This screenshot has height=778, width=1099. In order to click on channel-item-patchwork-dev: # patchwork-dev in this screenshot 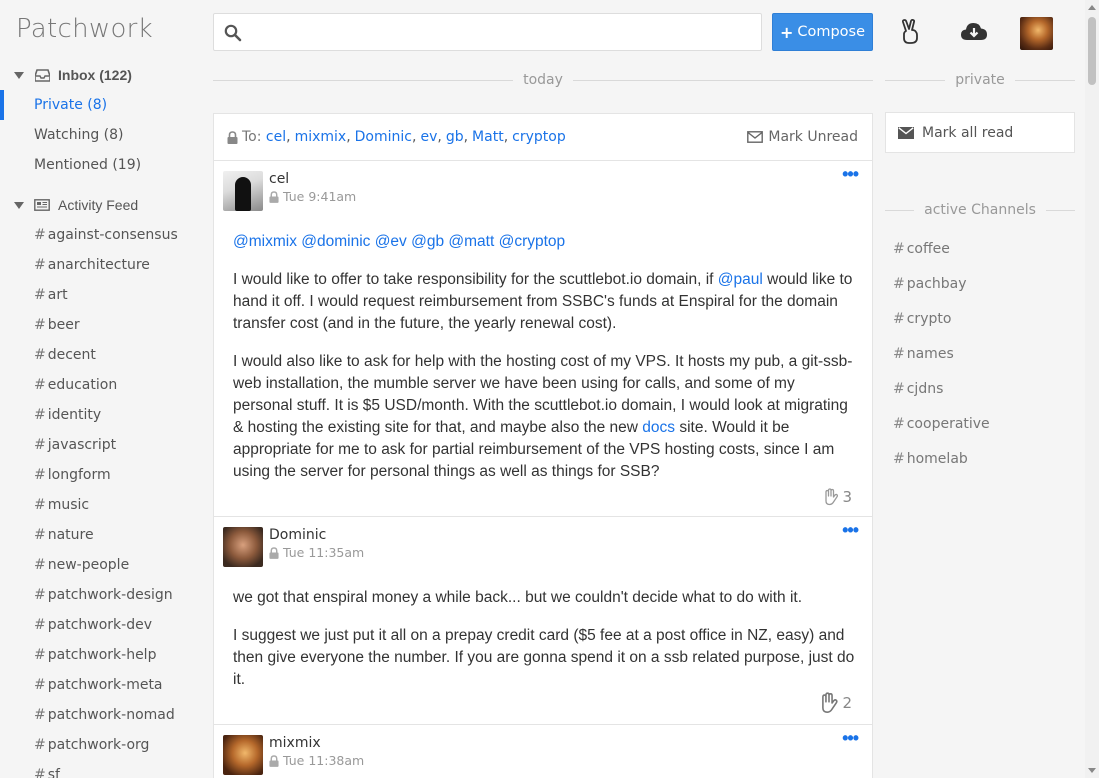, I will do `click(102, 625)`.